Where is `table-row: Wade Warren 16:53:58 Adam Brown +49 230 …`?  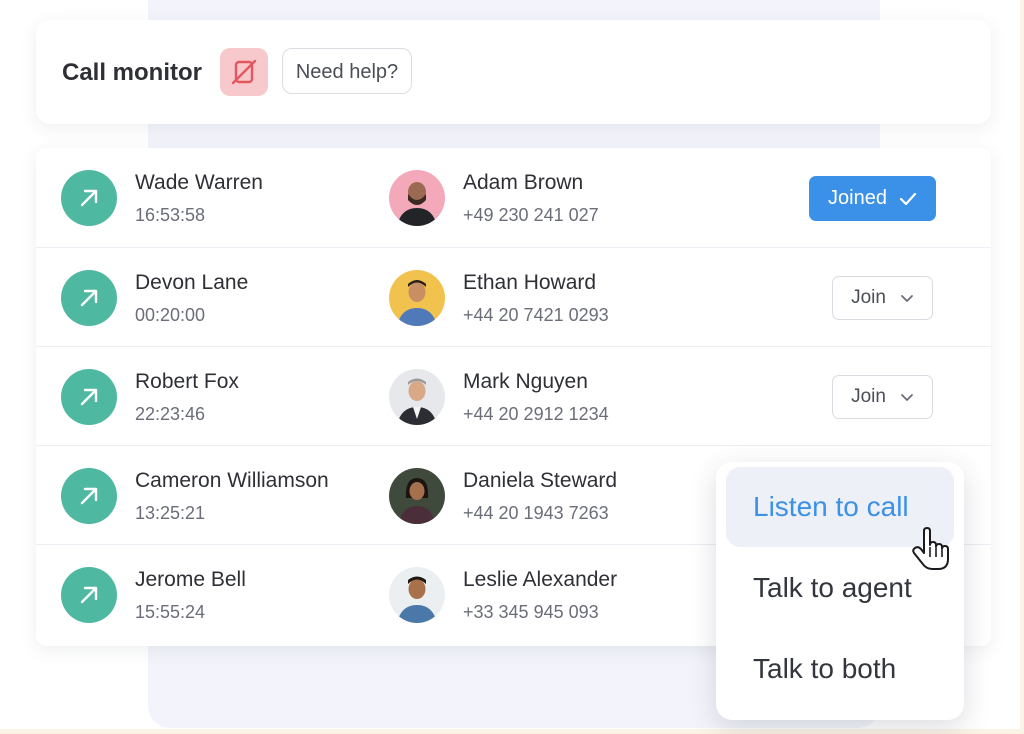 table-row: Wade Warren 16:53:58 Adam Brown +49 230 … is located at coordinates (513, 197).